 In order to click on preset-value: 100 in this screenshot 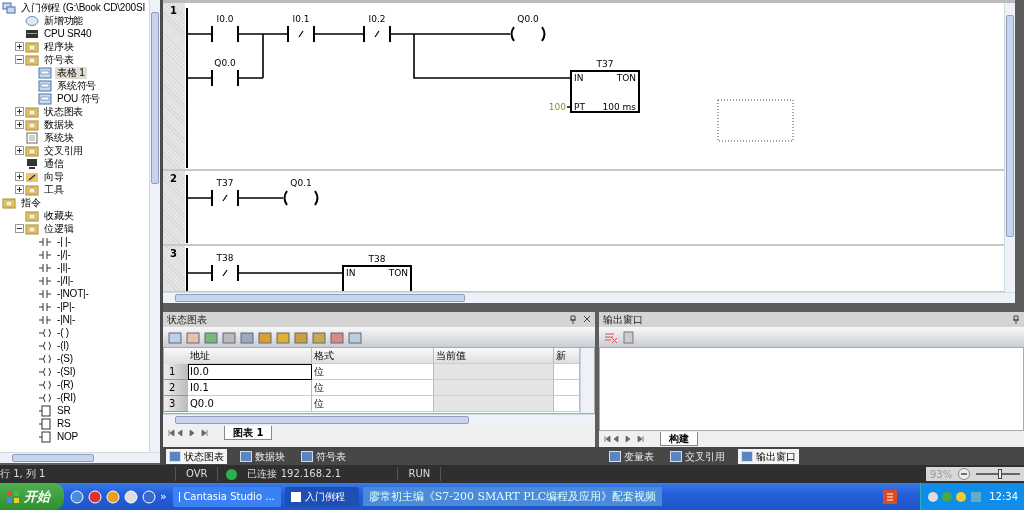, I will do `click(557, 107)`.